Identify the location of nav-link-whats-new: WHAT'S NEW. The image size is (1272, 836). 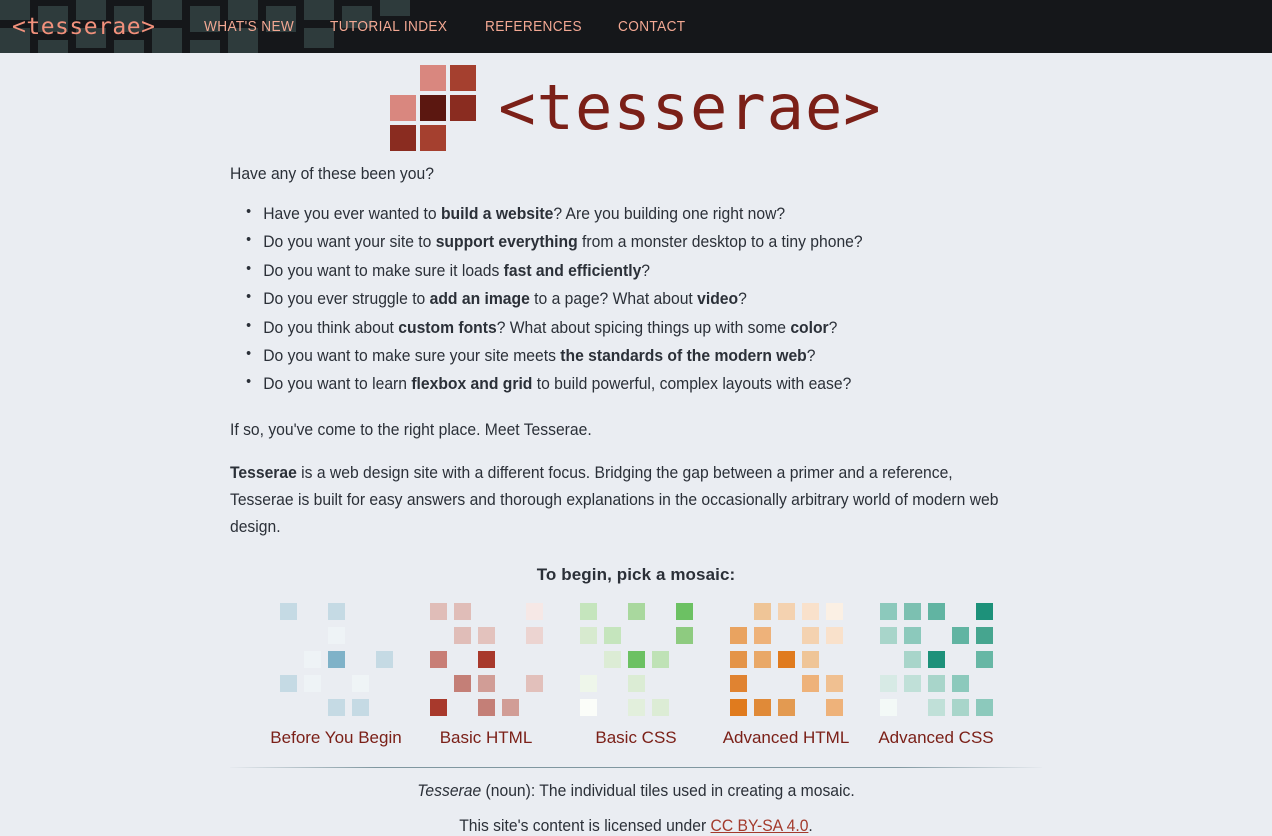
(249, 27).